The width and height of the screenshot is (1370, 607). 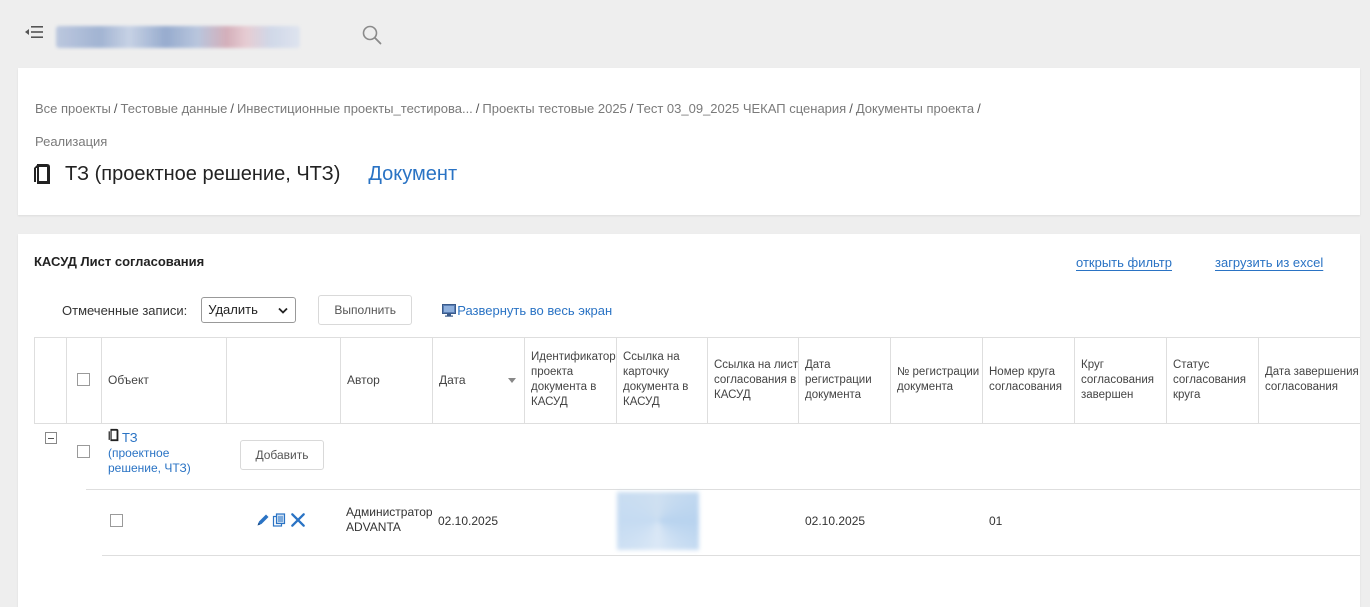 What do you see at coordinates (996, 521) in the screenshot?
I see `round-number-cell: 01` at bounding box center [996, 521].